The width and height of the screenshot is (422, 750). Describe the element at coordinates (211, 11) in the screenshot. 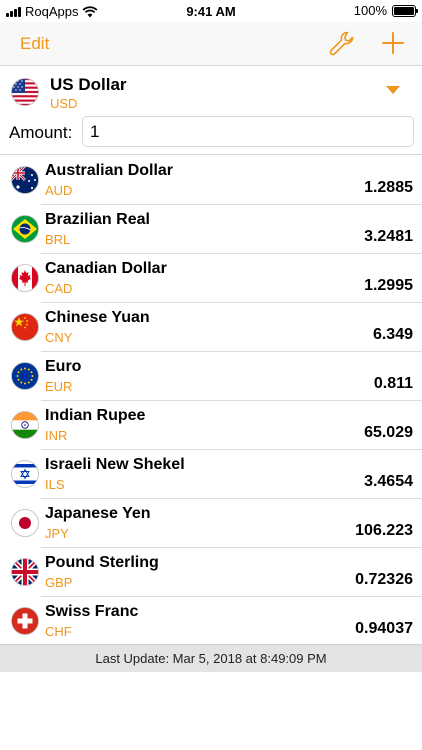

I see `status-bar: RoqApps 9:41 AM 100%` at that location.